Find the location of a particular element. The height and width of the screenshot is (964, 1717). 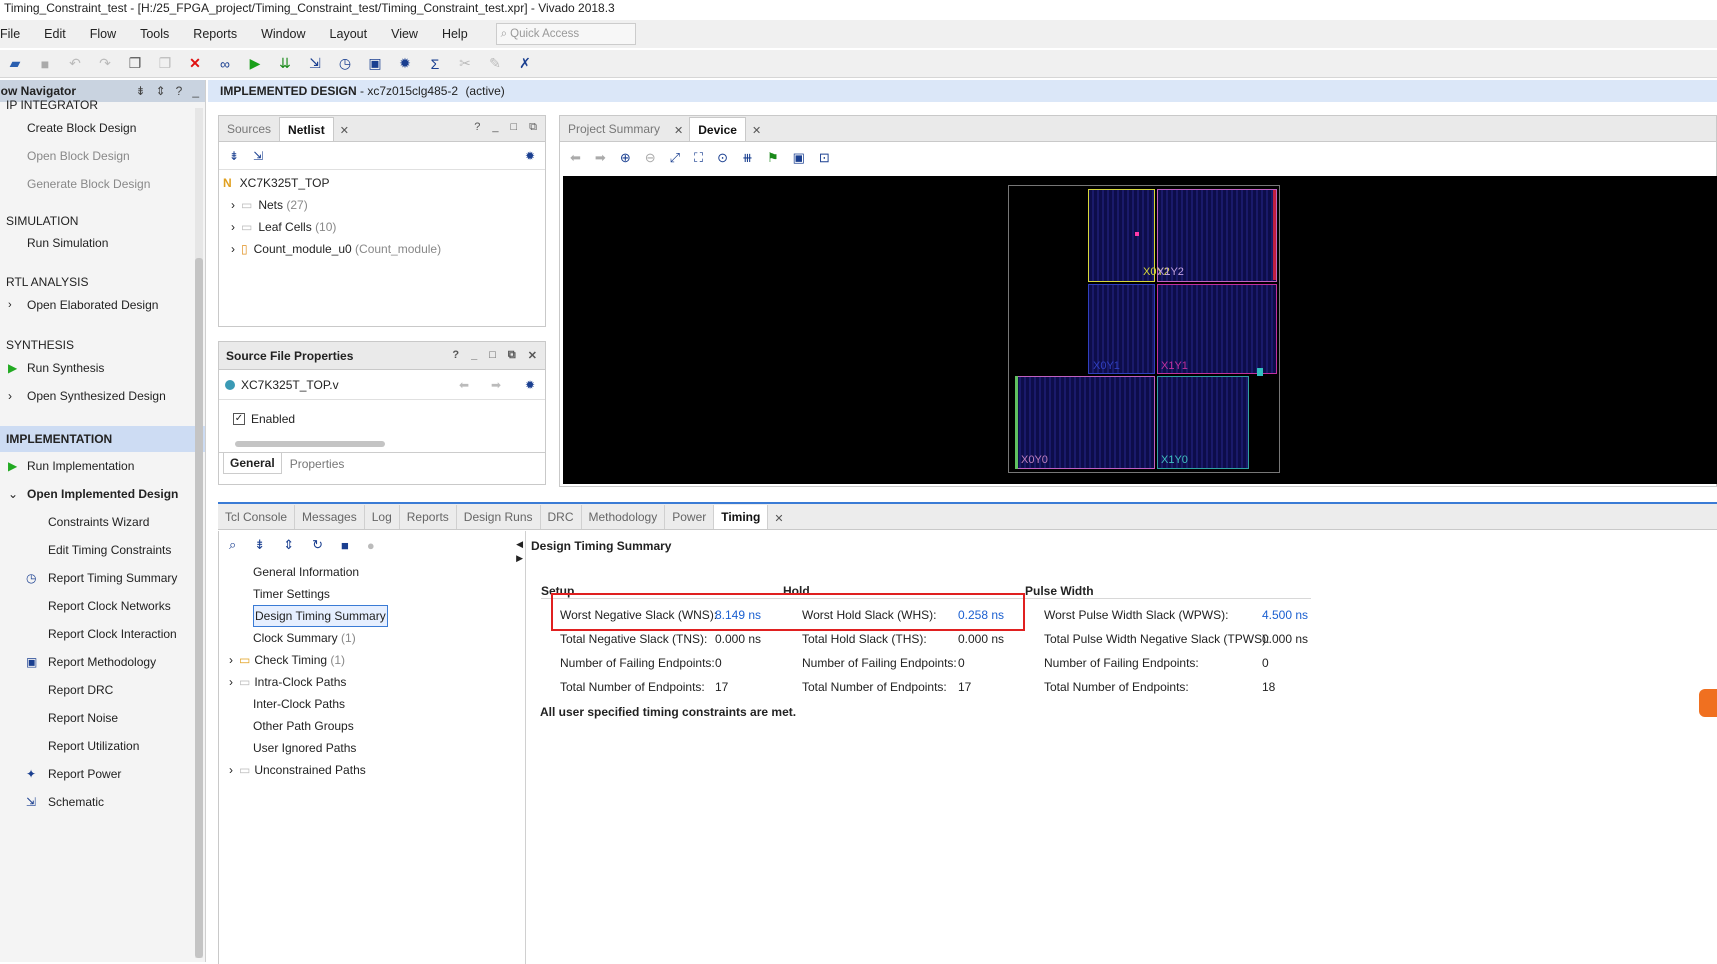

zoom-out-icon: ⊖ is located at coordinates (650, 158).